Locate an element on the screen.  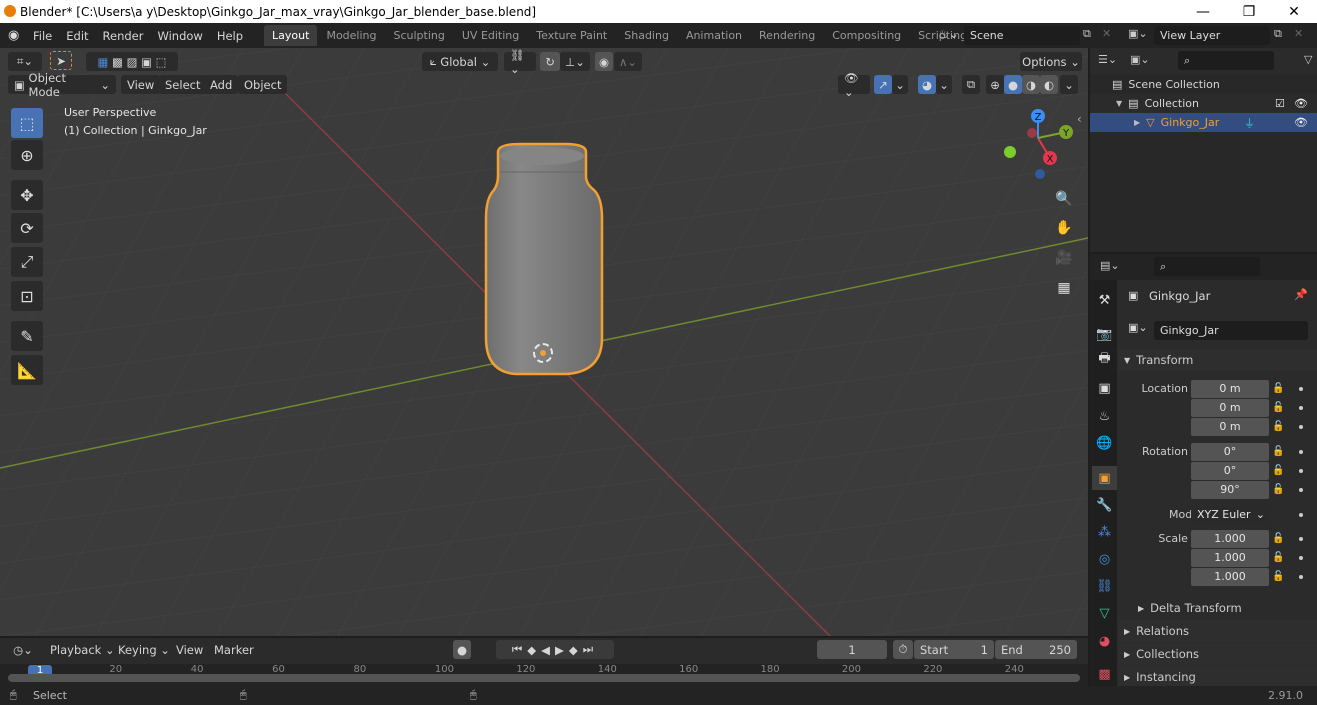
location-z-field: 0 m is located at coordinates (1230, 426).